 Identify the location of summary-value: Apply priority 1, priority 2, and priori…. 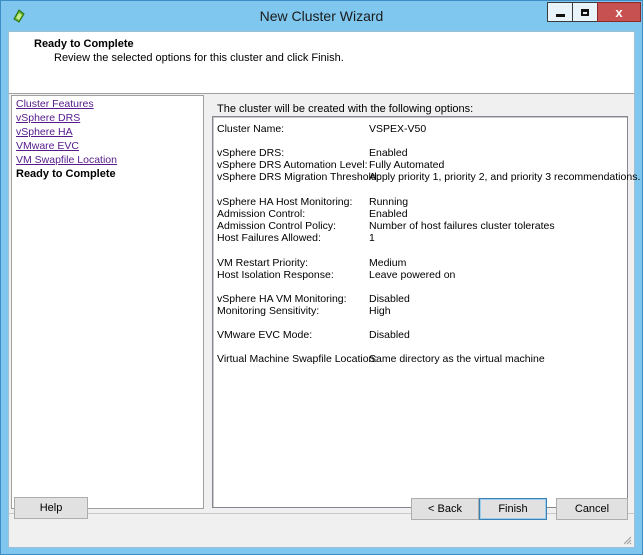
(505, 177).